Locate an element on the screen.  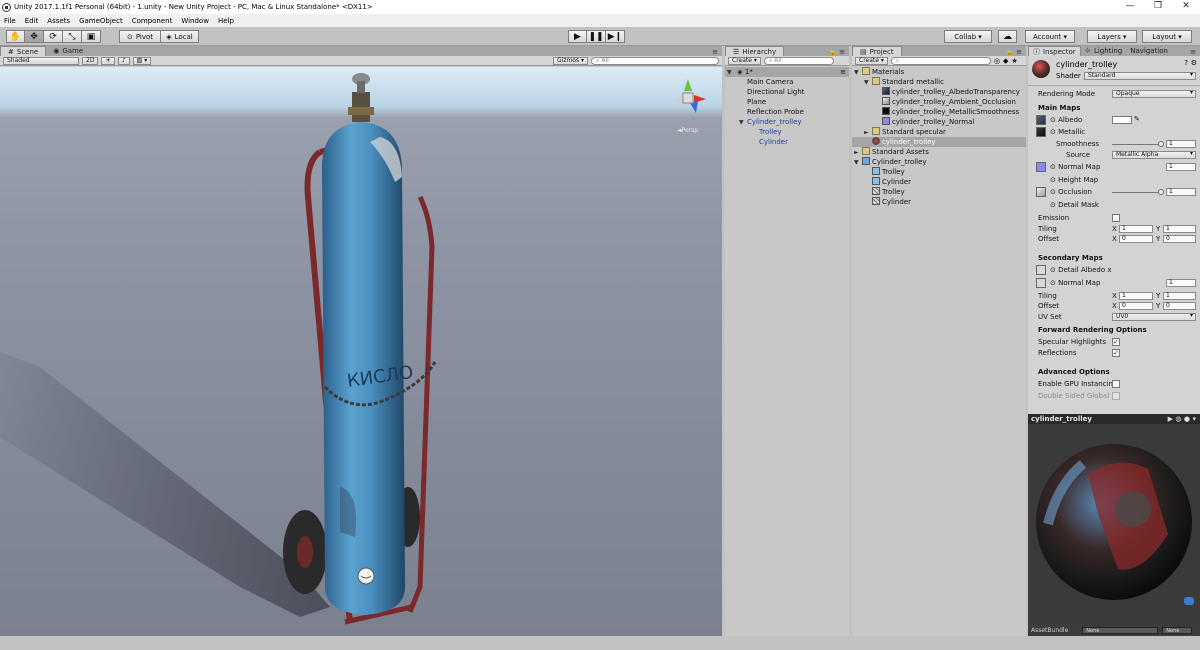
project-item: cylinder_trolley_Normal is located at coordinates (939, 122).